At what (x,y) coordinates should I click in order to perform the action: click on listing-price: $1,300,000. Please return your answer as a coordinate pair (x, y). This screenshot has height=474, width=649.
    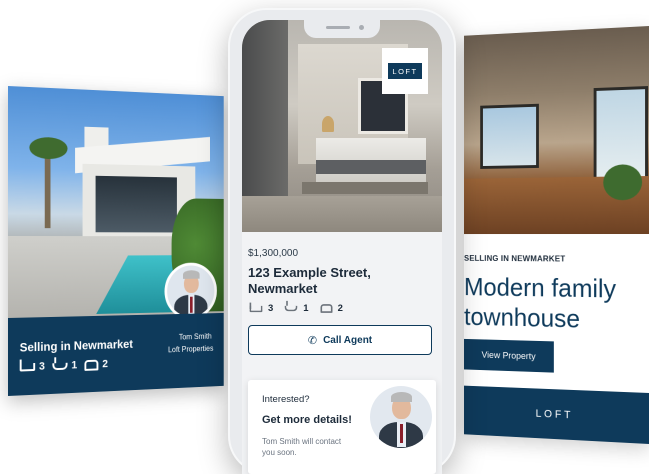
    Looking at the image, I should click on (273, 253).